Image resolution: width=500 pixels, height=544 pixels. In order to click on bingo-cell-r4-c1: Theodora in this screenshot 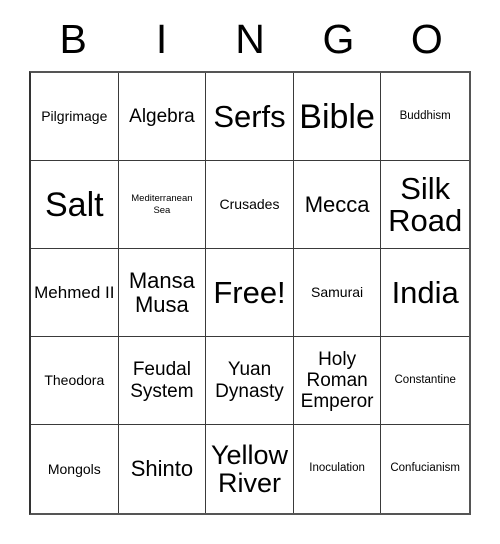, I will do `click(75, 381)`.